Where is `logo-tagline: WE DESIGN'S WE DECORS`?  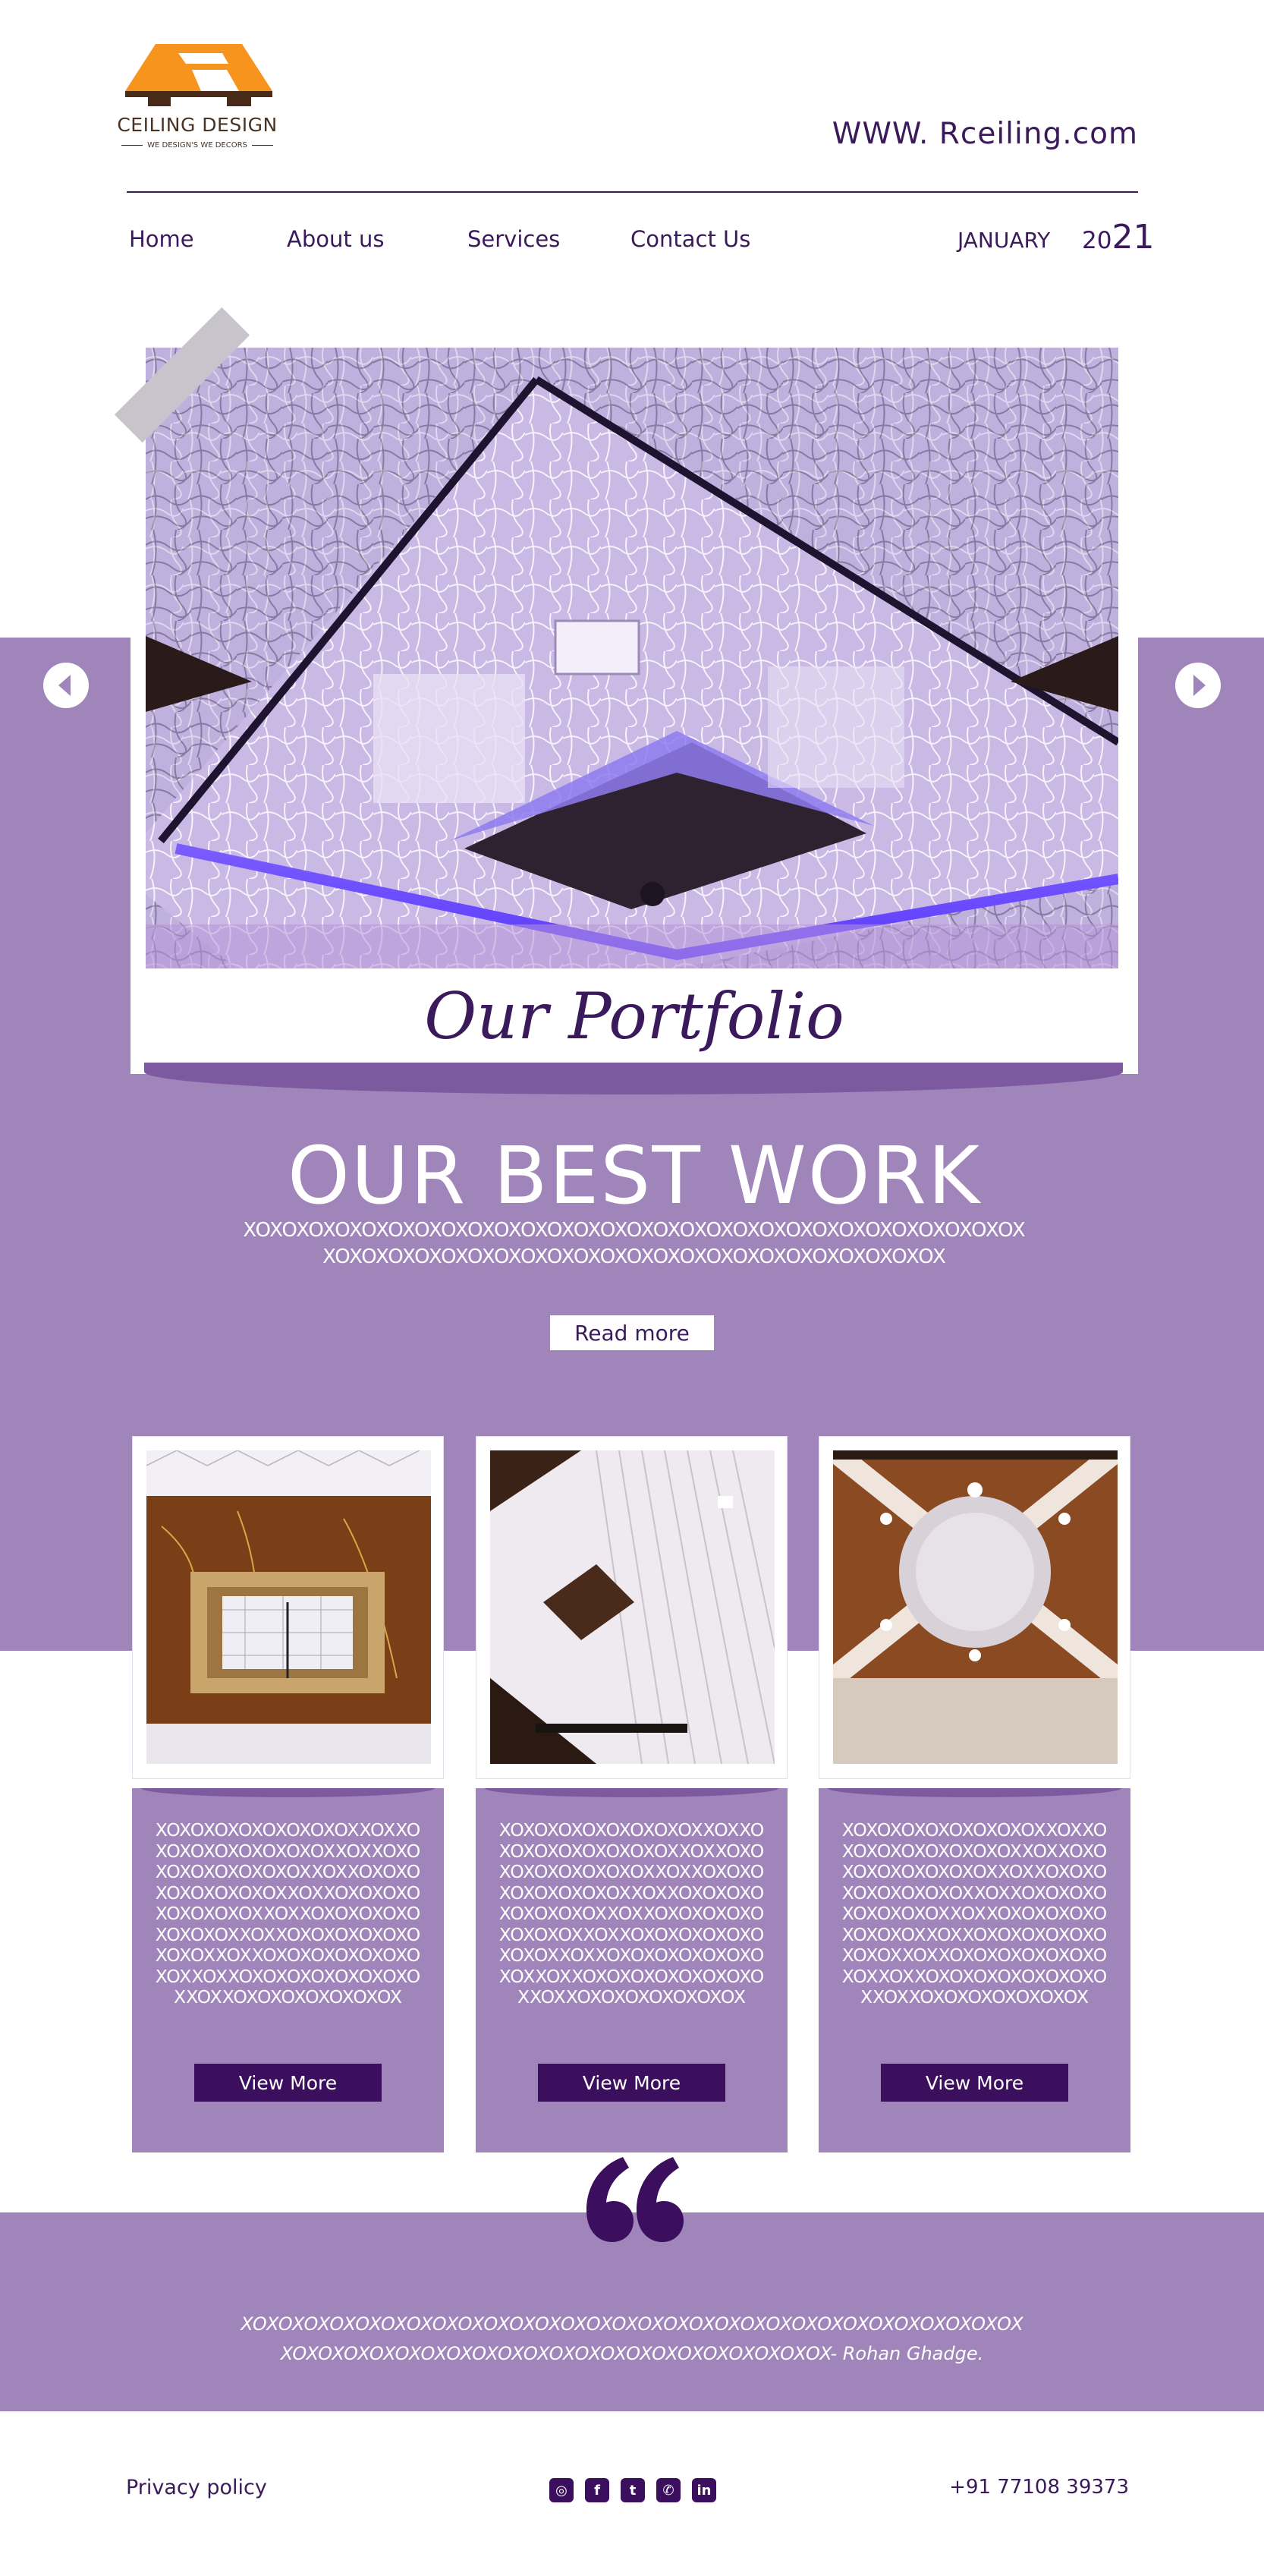 logo-tagline: WE DESIGN'S WE DECORS is located at coordinates (197, 145).